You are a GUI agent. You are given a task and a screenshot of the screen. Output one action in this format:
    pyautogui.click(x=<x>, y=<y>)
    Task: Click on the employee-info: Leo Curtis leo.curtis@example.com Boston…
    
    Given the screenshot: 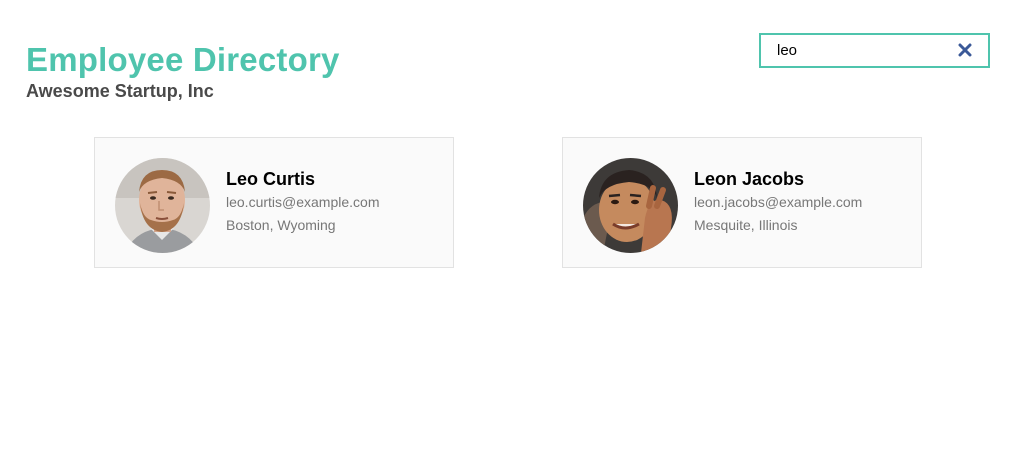 What is the action you would take?
    pyautogui.click(x=303, y=202)
    